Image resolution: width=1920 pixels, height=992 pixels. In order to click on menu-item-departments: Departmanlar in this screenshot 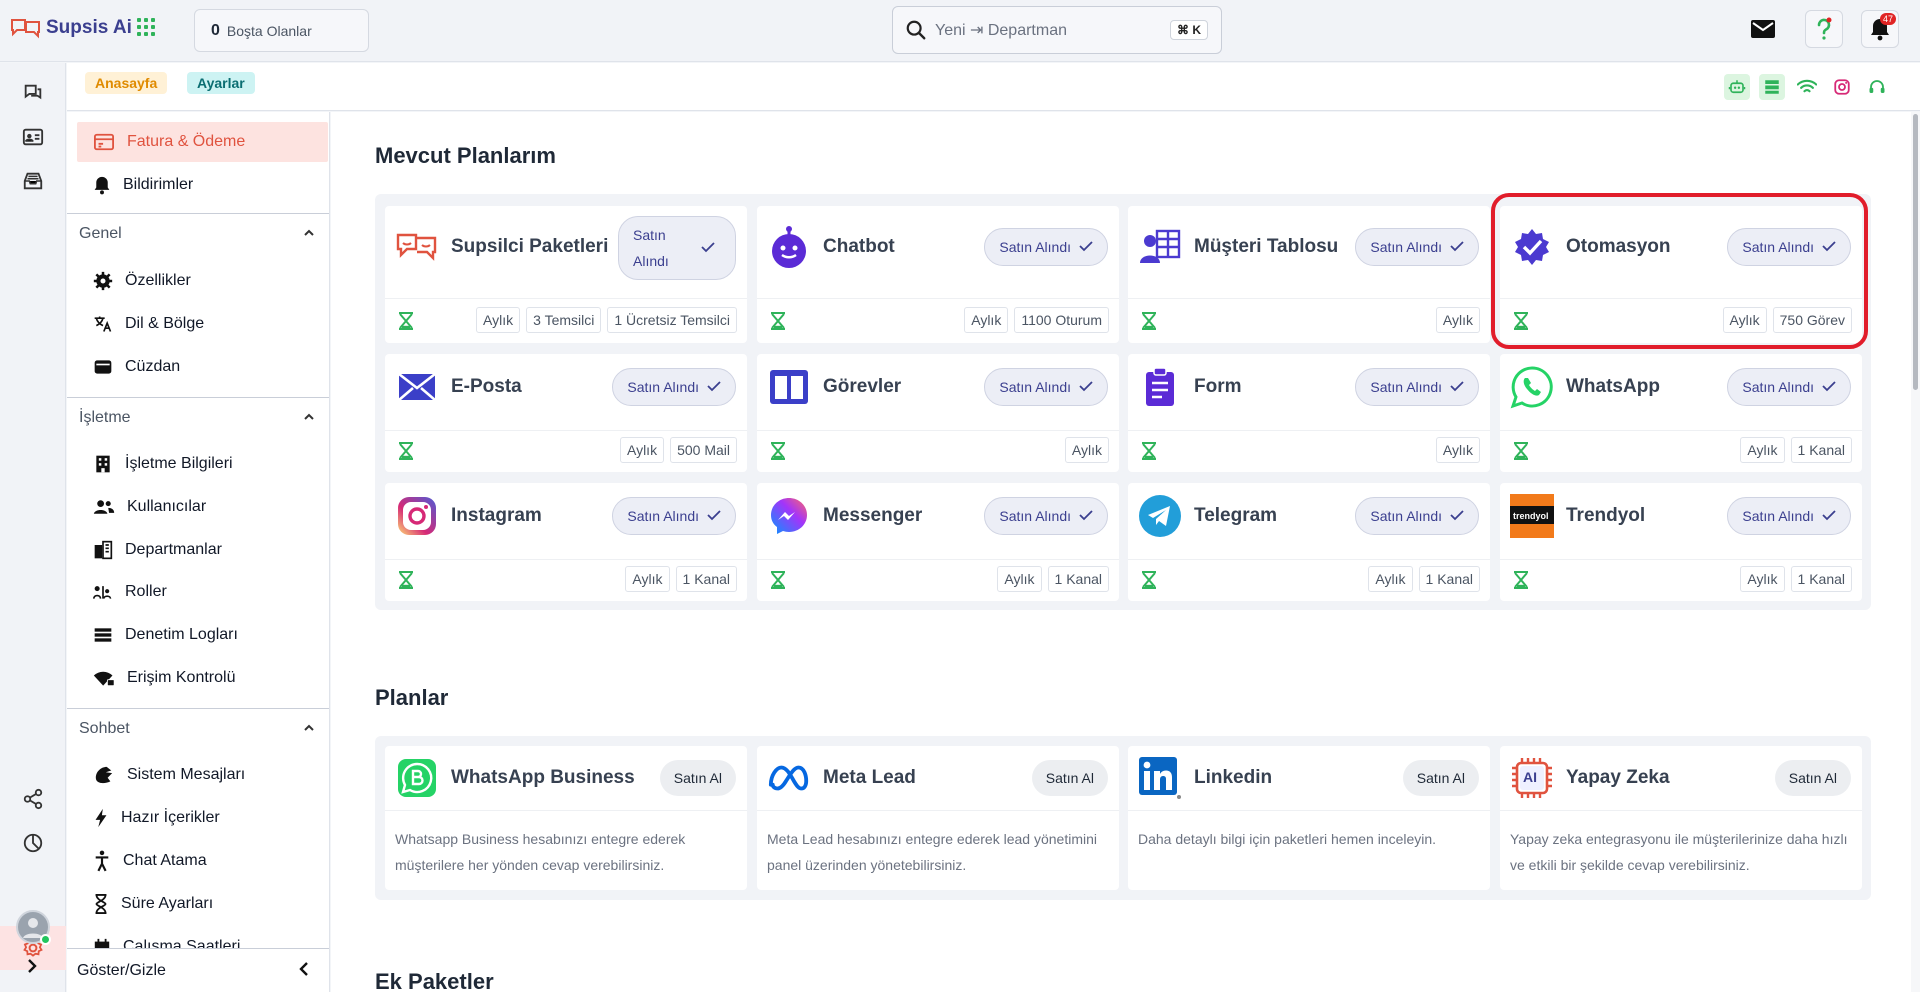, I will do `click(203, 550)`.